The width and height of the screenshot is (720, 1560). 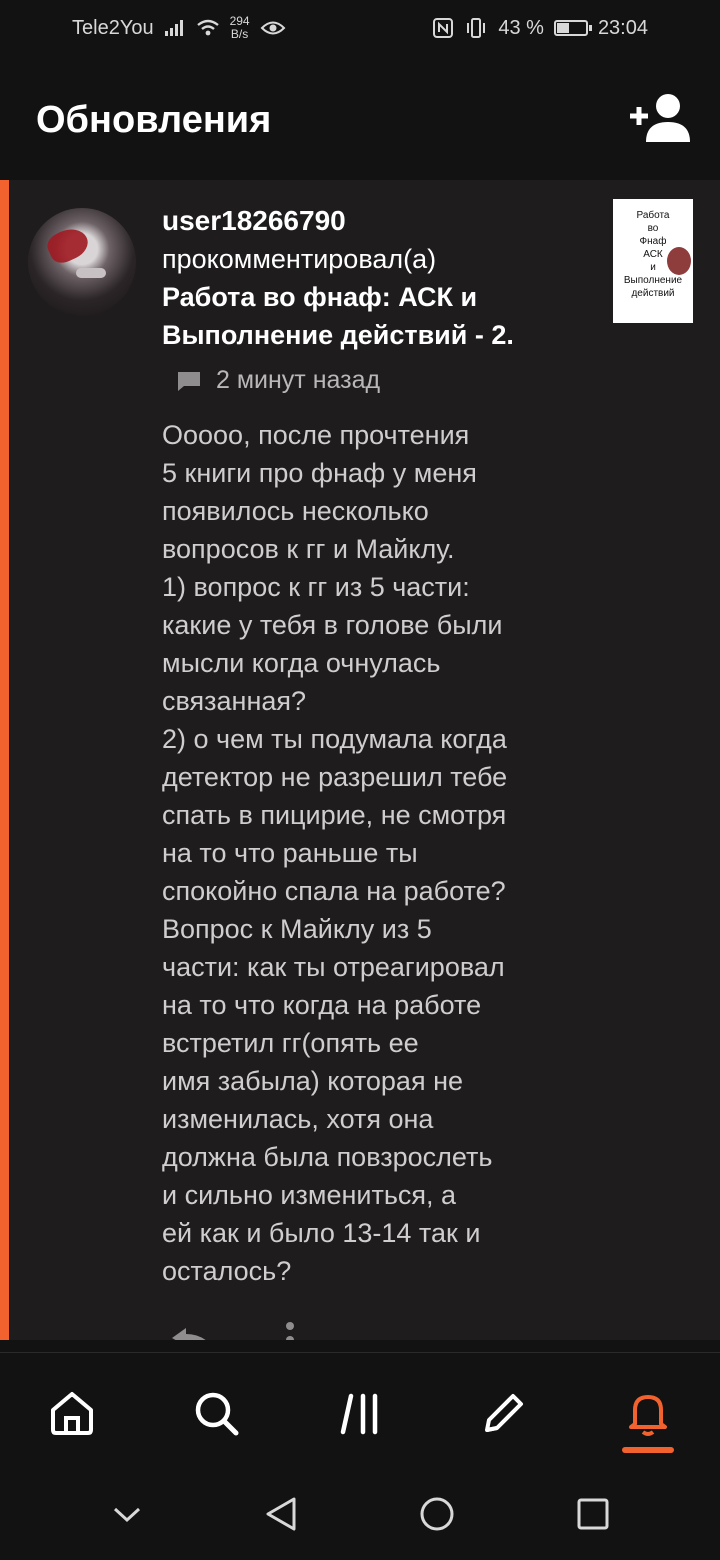 I want to click on chevron-down-icon, so click(x=126, y=1515).